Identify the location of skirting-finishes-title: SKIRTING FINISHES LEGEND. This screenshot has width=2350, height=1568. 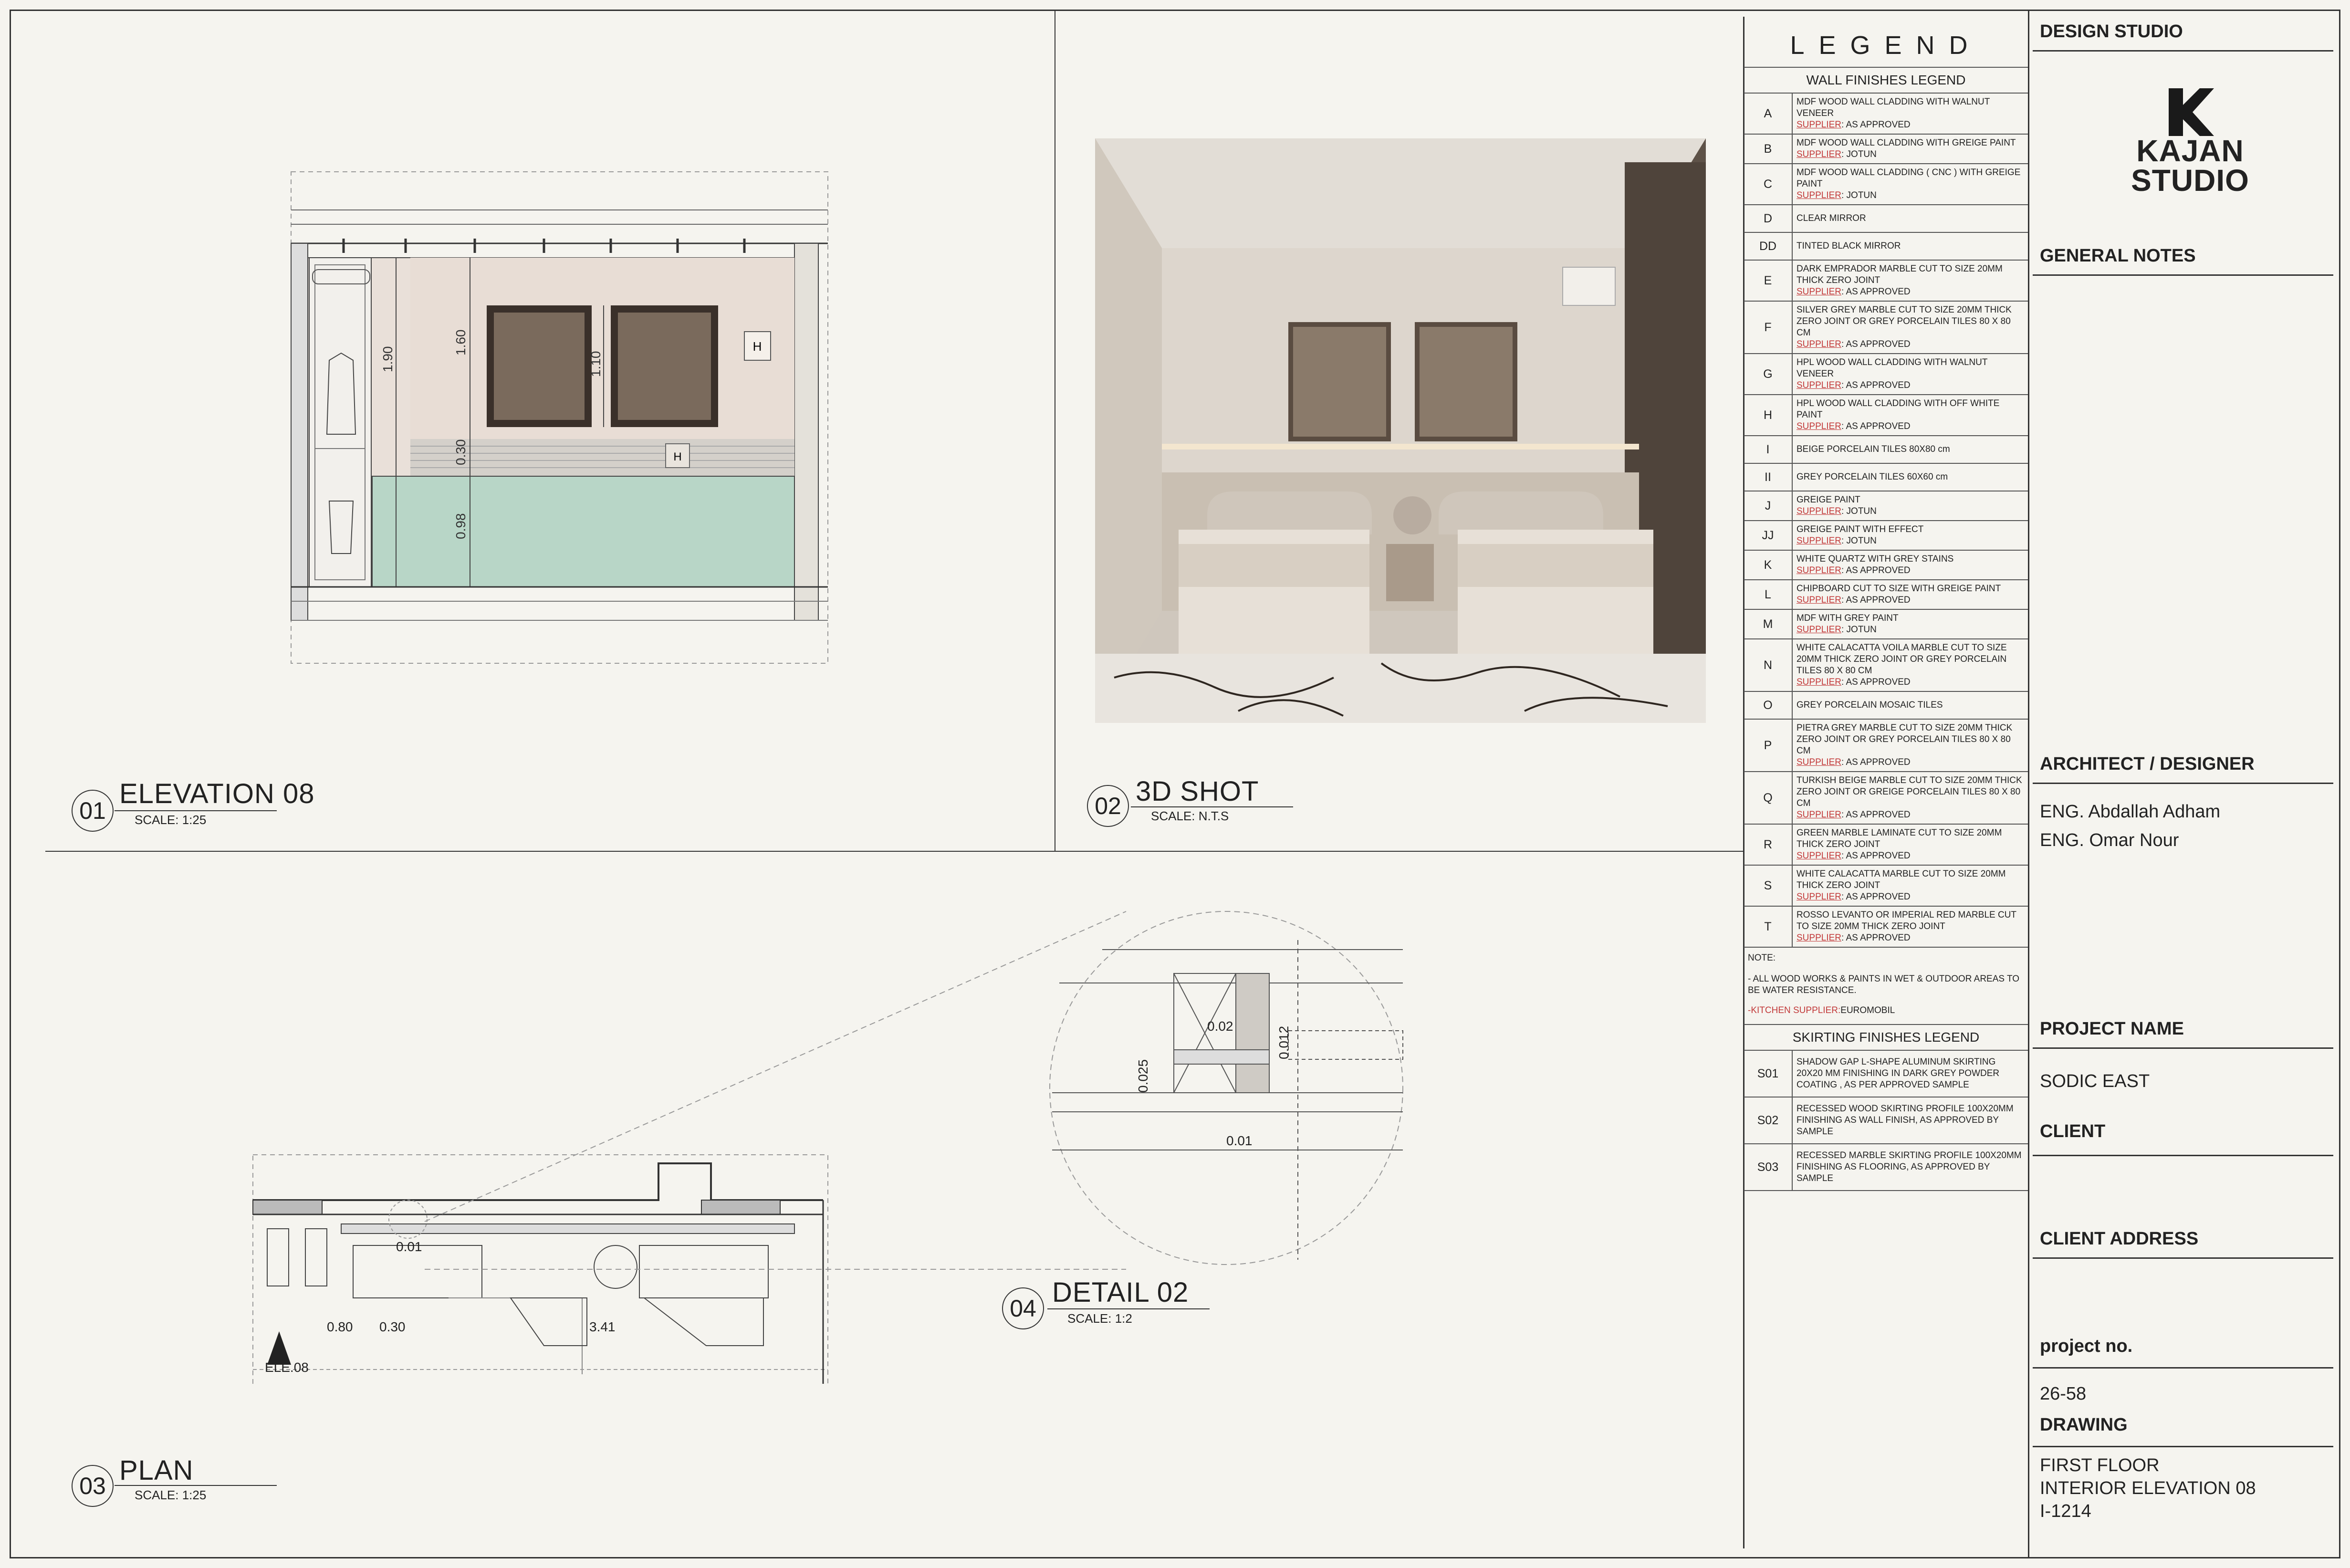
(1886, 1038).